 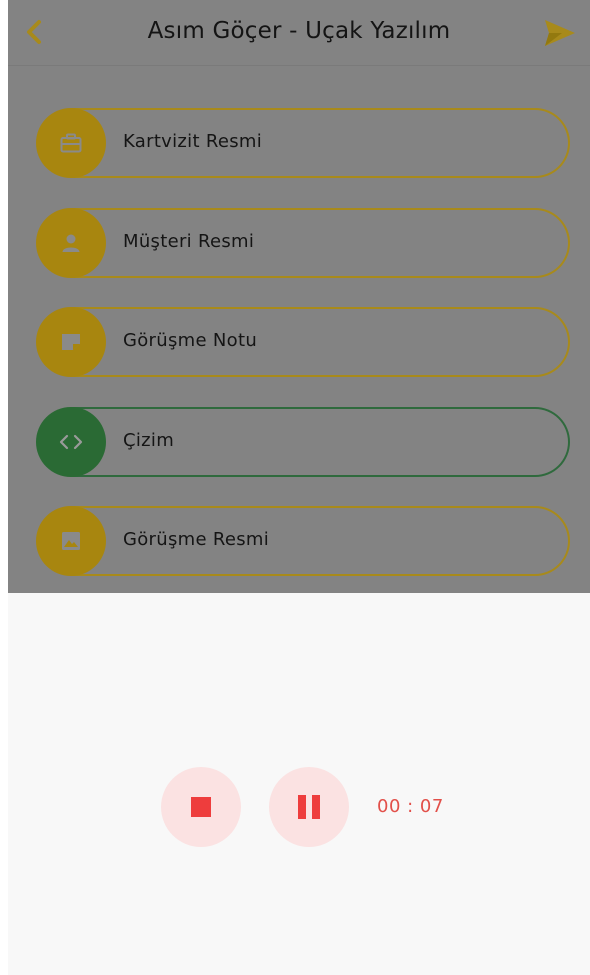 I want to click on briefcase-icon, so click(x=71, y=143).